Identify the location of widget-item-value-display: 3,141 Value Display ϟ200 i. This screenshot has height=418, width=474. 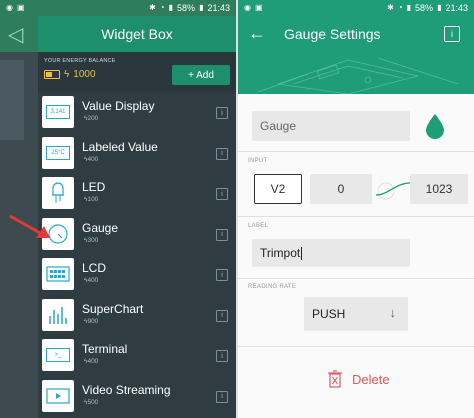
(137, 112).